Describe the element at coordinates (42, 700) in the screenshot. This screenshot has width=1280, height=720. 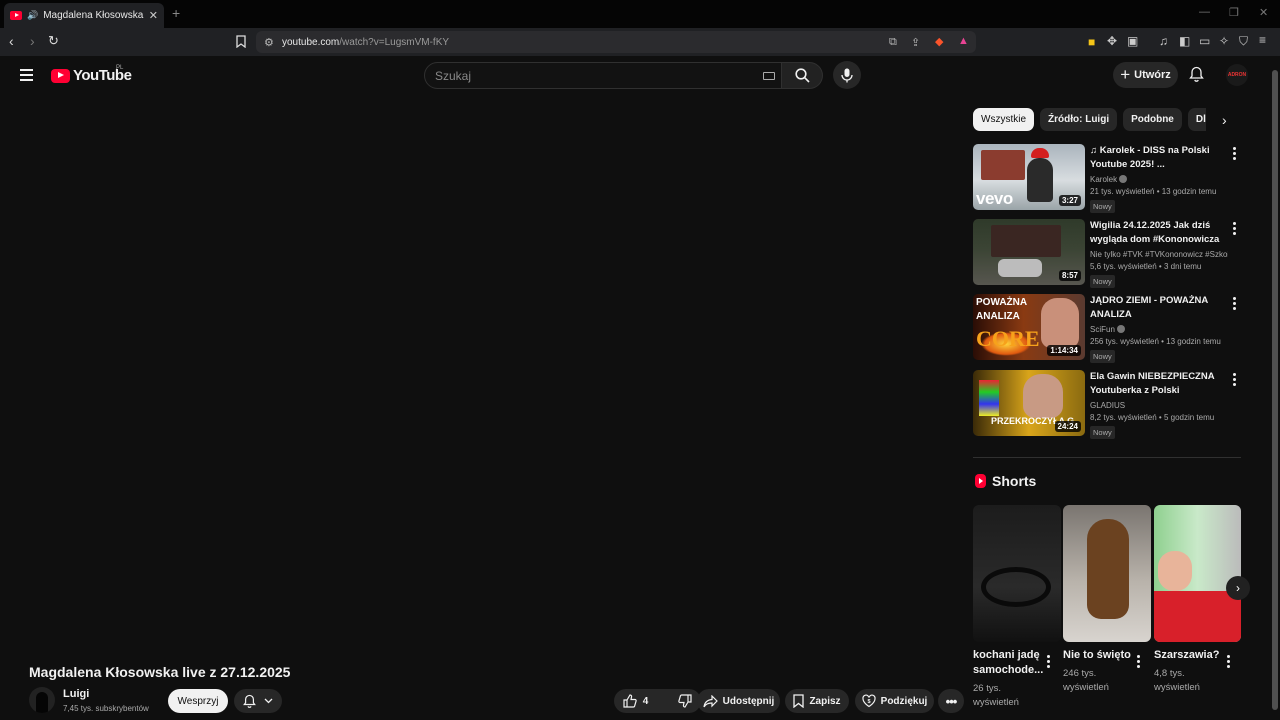
I see `channel-avatar` at that location.